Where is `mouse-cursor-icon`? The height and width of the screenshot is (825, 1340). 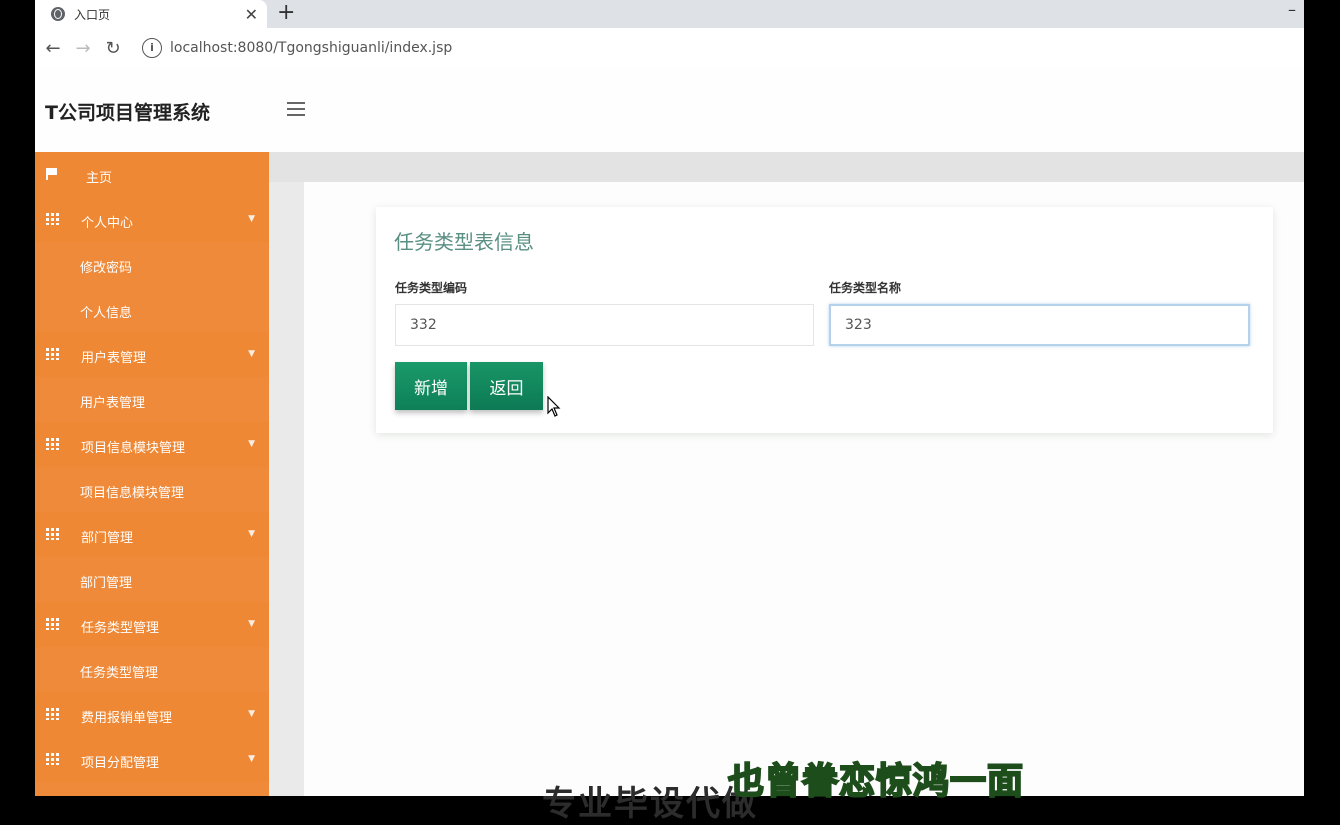
mouse-cursor-icon is located at coordinates (554, 406).